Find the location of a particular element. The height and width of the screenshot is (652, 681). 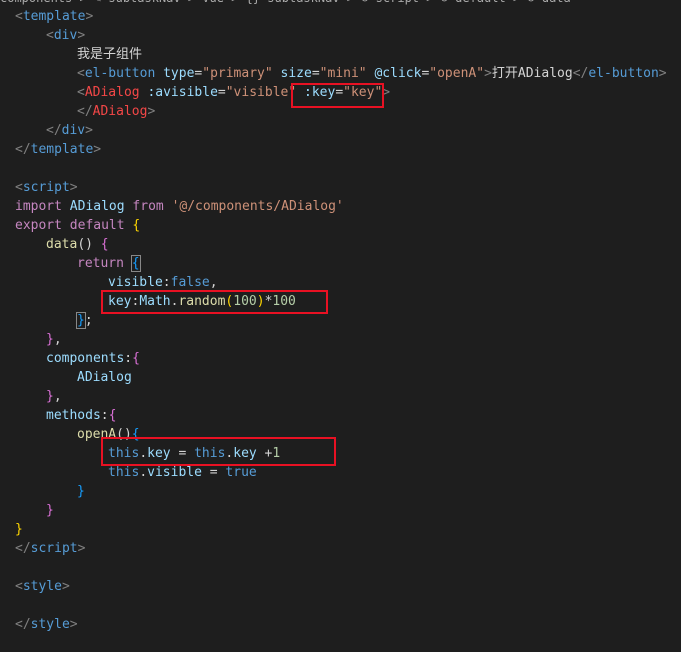

code-line: ADialog is located at coordinates (340, 377).